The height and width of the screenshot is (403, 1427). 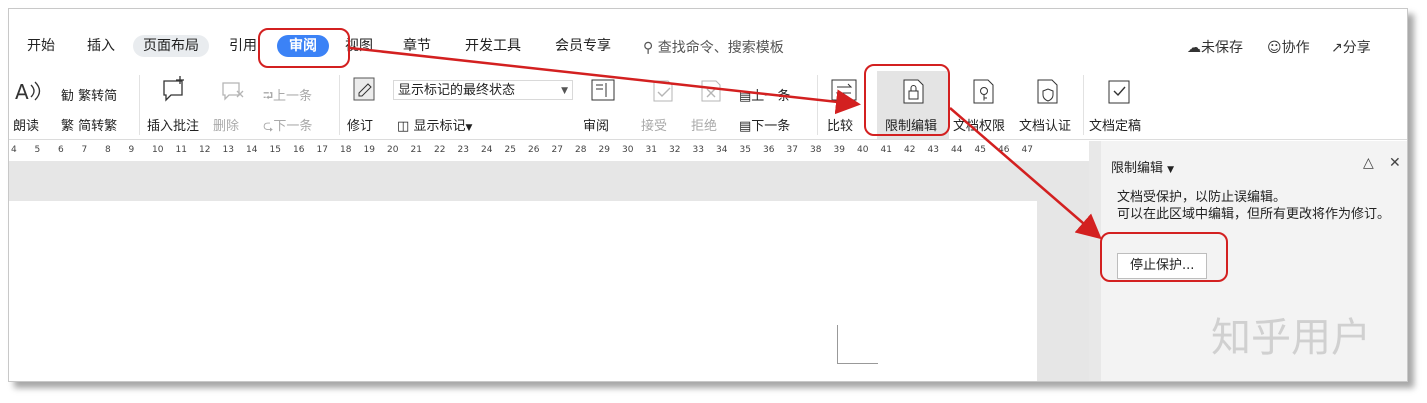 What do you see at coordinates (816, 150) in the screenshot?
I see `ruler-tick: 38` at bounding box center [816, 150].